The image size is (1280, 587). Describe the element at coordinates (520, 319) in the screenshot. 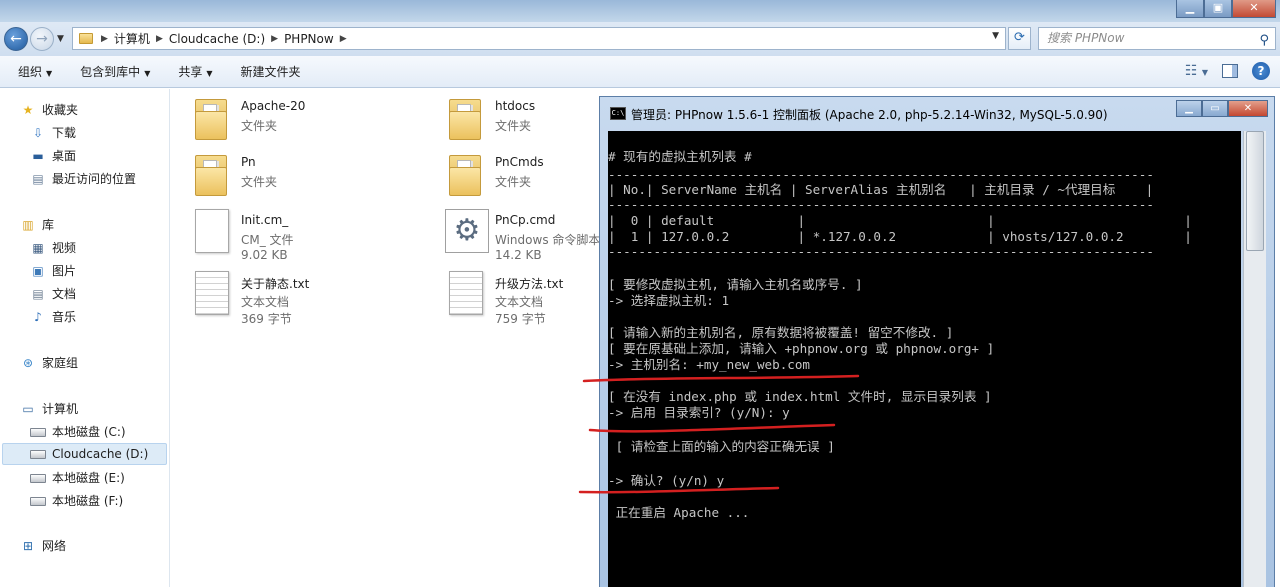

I see `file-size: 759 字节` at that location.